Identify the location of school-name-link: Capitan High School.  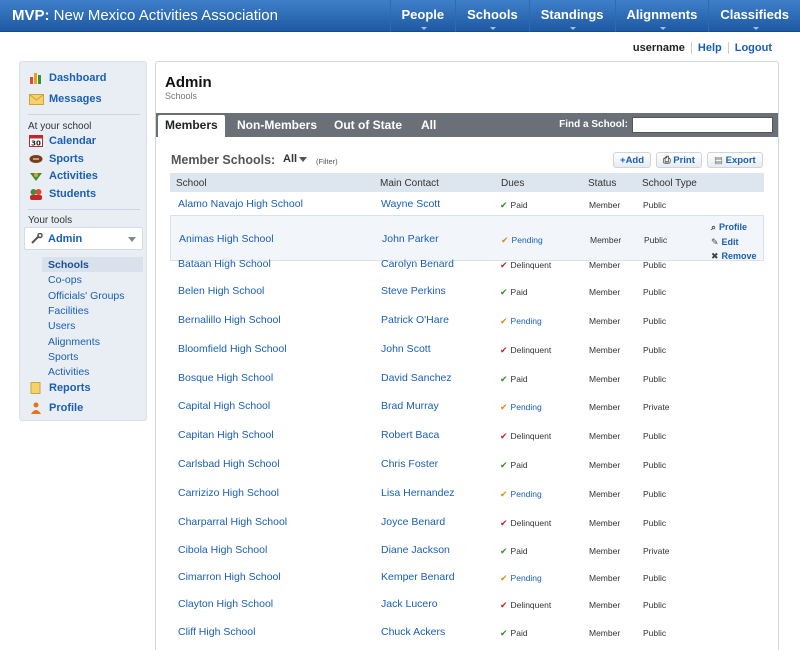
(226, 435).